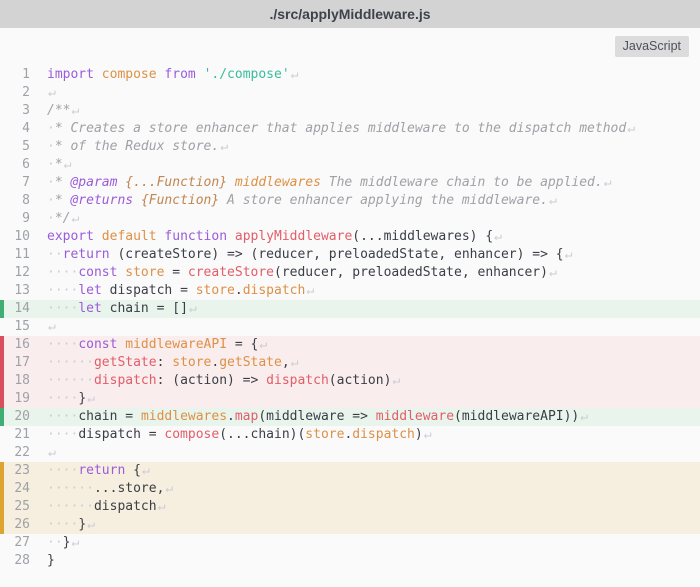 The image size is (700, 587). Describe the element at coordinates (157, 344) in the screenshot. I see `line-content: ····const middlewareAPI = {↵` at that location.